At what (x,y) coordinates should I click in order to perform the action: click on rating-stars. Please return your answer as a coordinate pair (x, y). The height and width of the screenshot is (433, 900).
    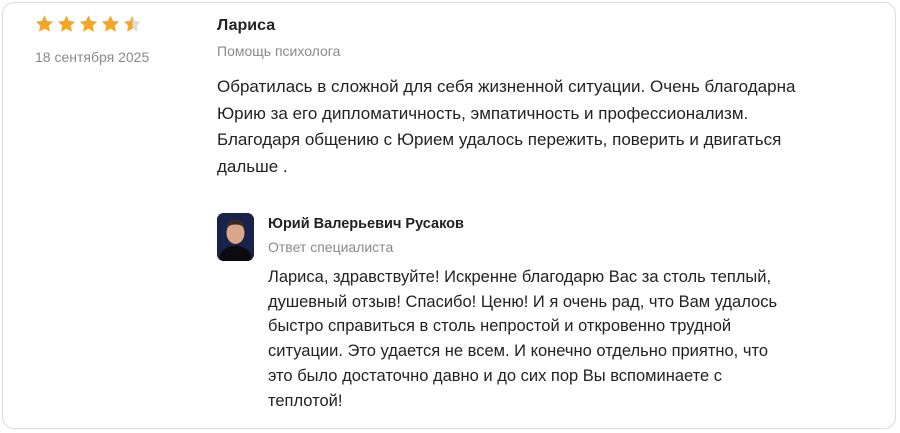
    Looking at the image, I should click on (88, 24).